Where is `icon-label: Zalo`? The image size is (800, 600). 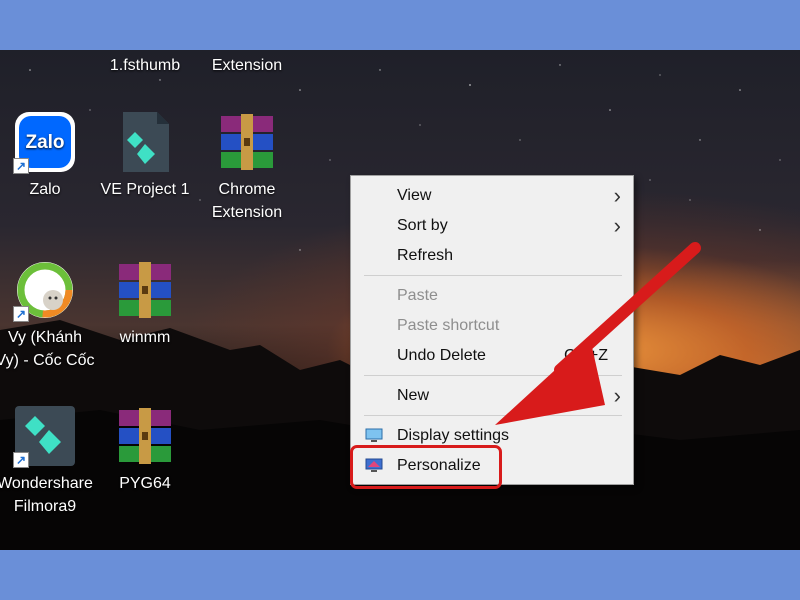
icon-label: Zalo is located at coordinates (45, 189).